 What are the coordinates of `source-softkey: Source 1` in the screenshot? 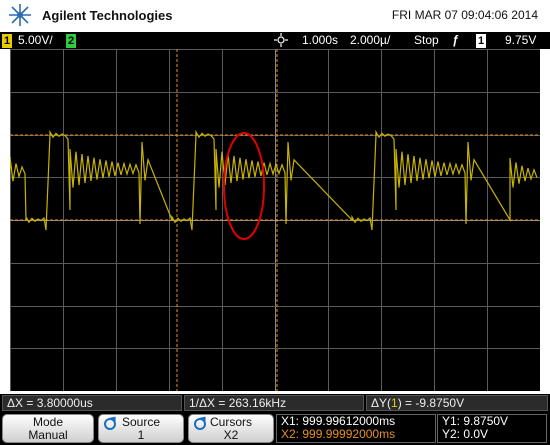 It's located at (141, 428).